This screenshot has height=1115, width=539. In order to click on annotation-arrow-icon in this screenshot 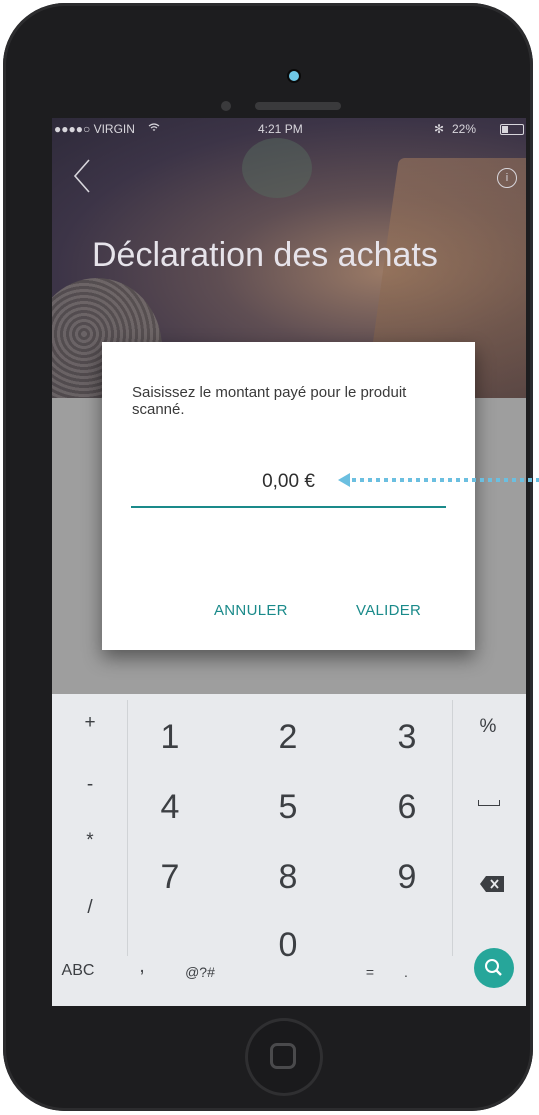, I will do `click(437, 482)`.